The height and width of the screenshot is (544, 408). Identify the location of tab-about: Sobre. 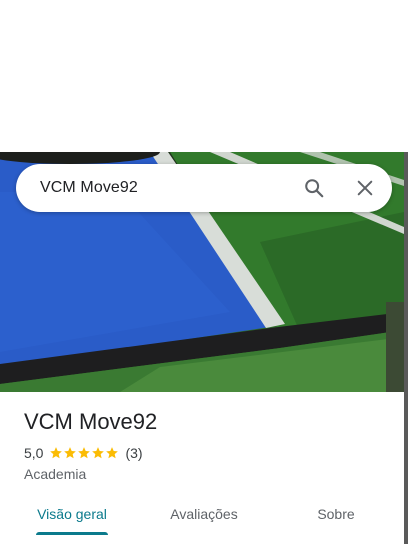
(336, 514).